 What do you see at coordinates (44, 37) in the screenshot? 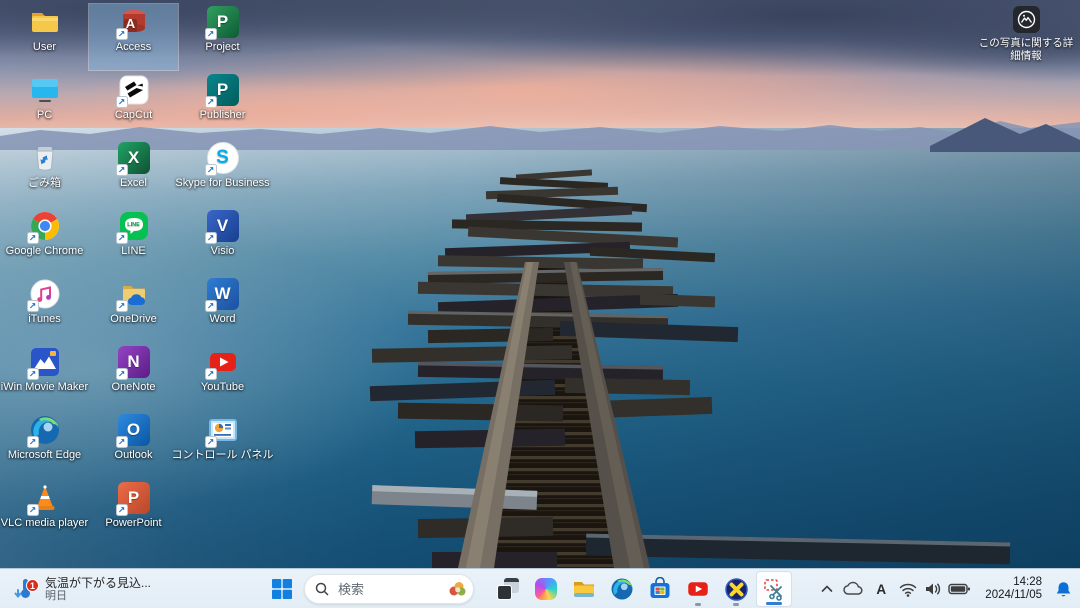
I see `desktop-icon-user: User` at bounding box center [44, 37].